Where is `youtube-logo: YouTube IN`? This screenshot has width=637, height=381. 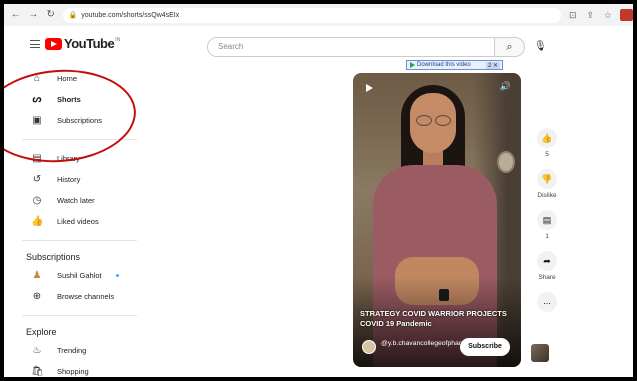
youtube-logo: YouTube IN is located at coordinates (82, 43).